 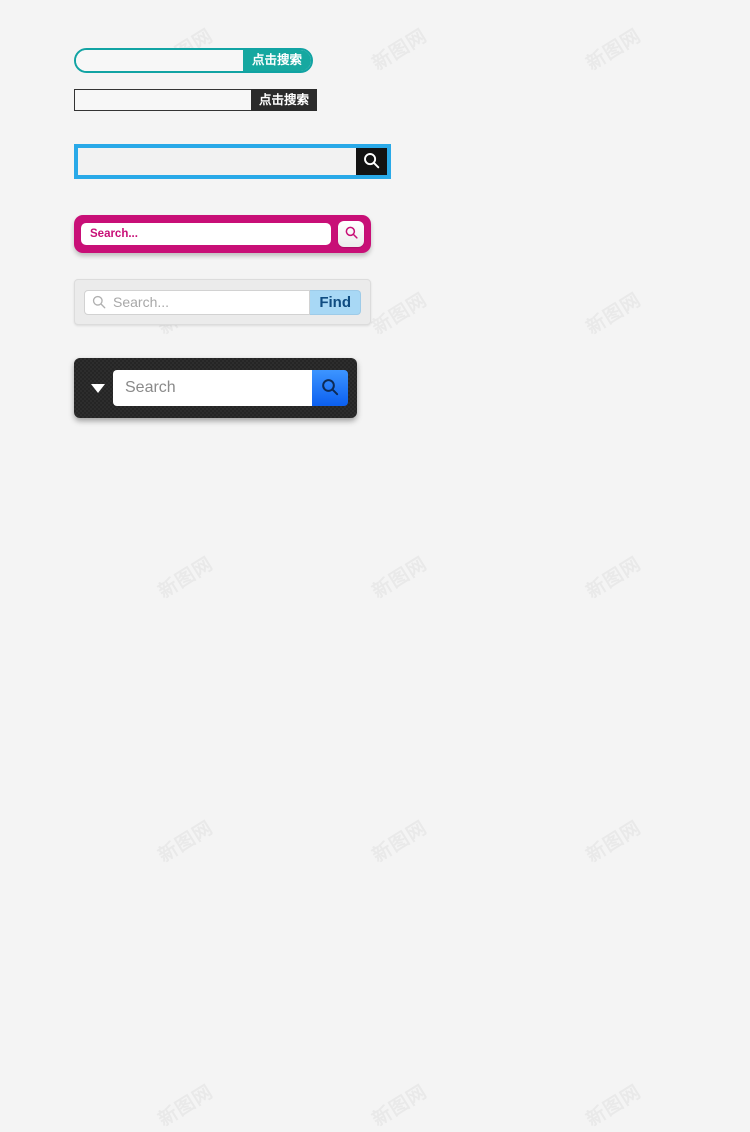 What do you see at coordinates (335, 302) in the screenshot?
I see `find-button: Find` at bounding box center [335, 302].